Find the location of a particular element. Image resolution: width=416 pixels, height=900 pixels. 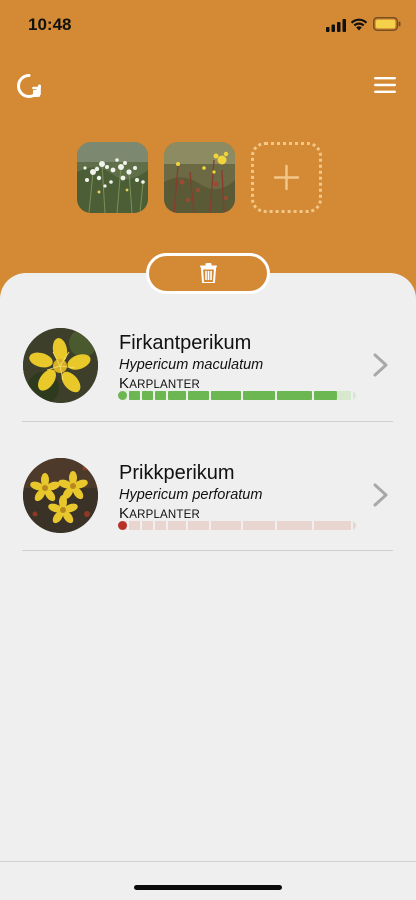

delete-button is located at coordinates (208, 273).